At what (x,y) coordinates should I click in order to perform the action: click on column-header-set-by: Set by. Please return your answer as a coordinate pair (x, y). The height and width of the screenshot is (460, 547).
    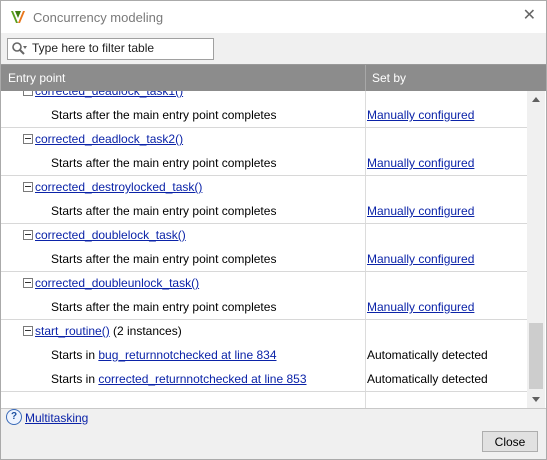
    Looking at the image, I should click on (389, 78).